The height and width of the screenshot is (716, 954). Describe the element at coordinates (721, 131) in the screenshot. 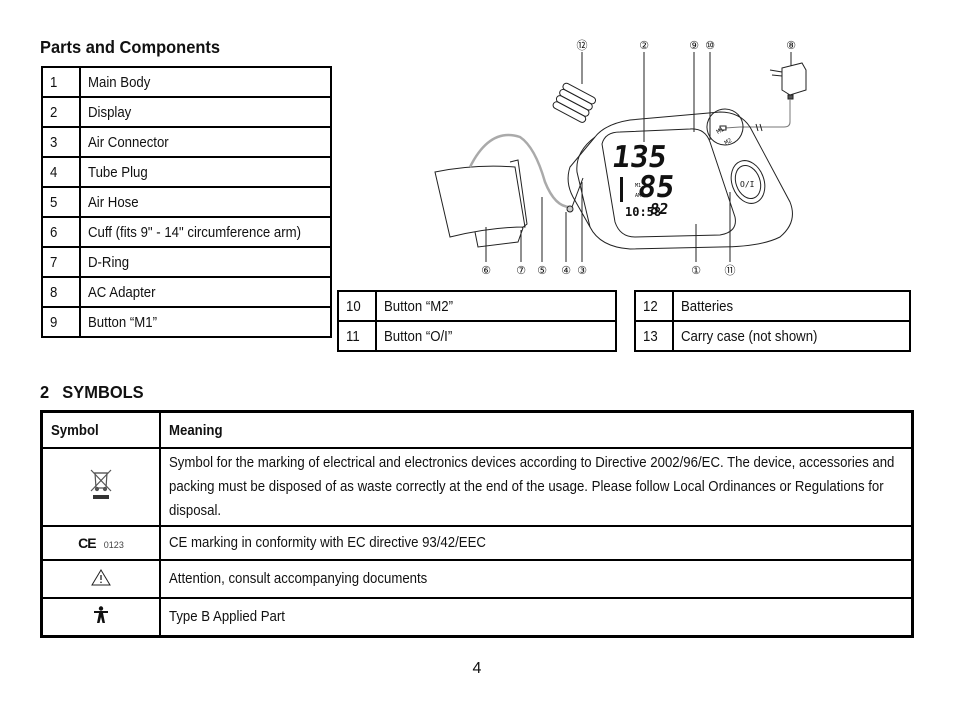

I see `button-m1-label: M1` at that location.